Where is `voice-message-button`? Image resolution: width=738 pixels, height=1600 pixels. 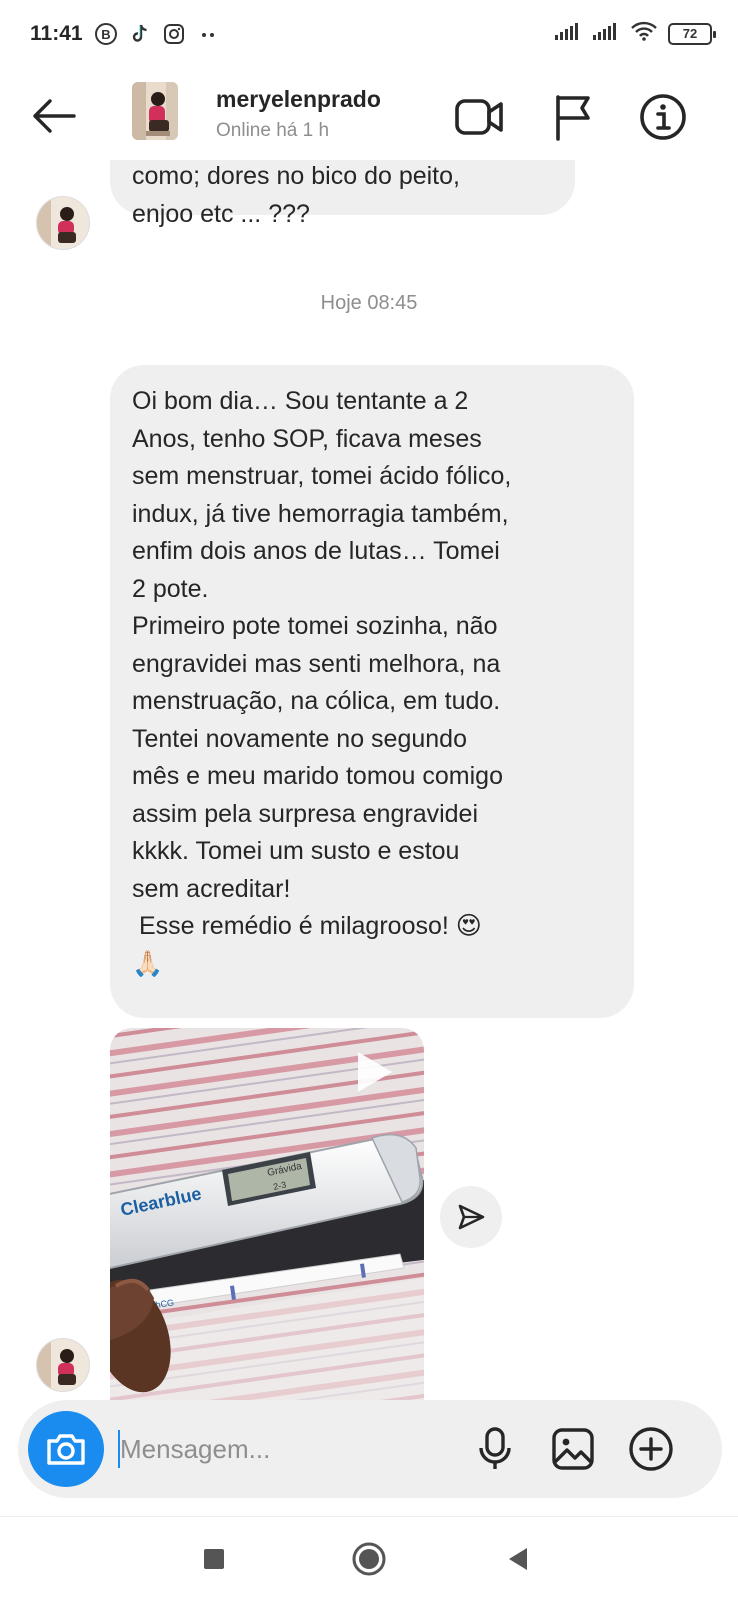
voice-message-button is located at coordinates (495, 1449).